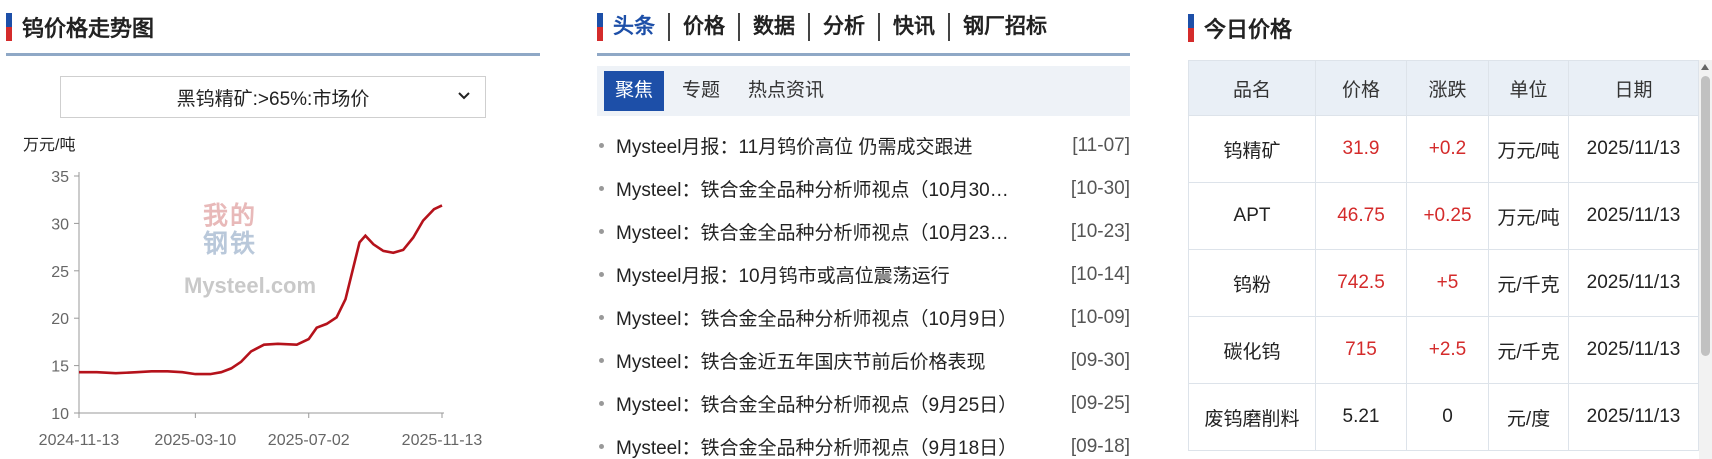 This screenshot has width=1712, height=459. I want to click on product-unit: 元/千克, so click(1528, 283).